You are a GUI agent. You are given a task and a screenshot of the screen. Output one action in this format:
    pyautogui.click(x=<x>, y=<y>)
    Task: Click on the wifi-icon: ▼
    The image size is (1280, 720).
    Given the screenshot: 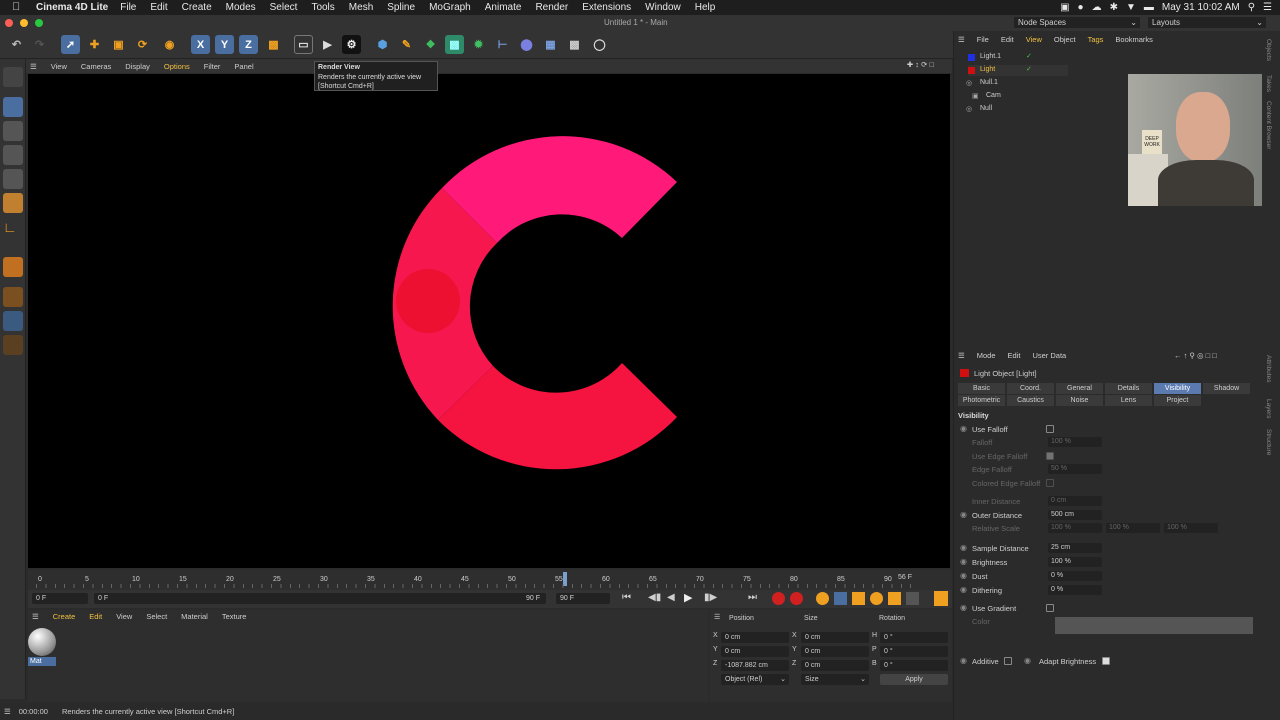 What is the action you would take?
    pyautogui.click(x=1131, y=7)
    